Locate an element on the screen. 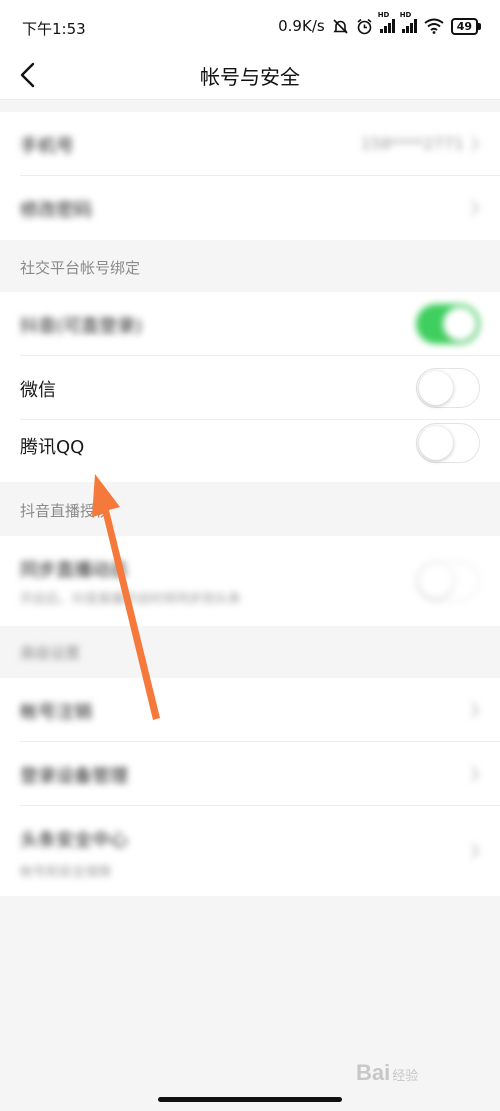 The width and height of the screenshot is (500, 1111). phone-value: 158****2771 is located at coordinates (412, 143).